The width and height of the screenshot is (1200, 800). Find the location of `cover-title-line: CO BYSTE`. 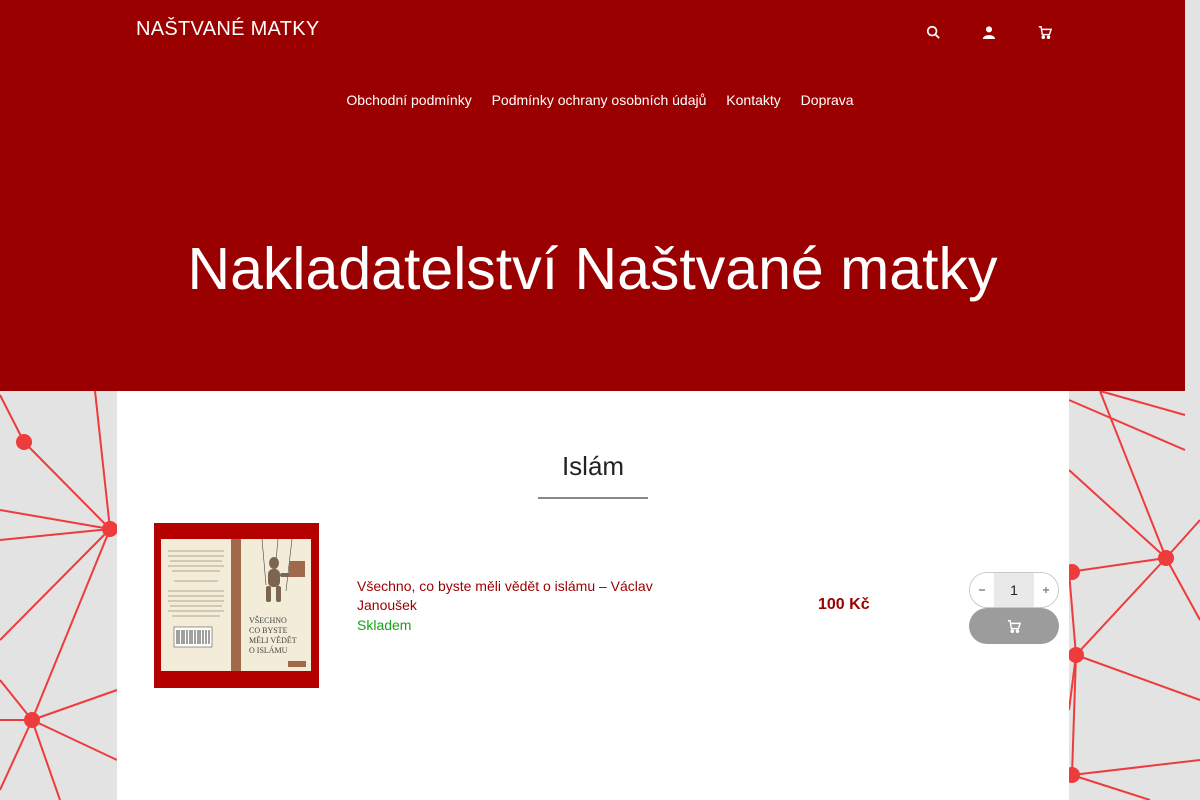

cover-title-line: CO BYSTE is located at coordinates (268, 630).